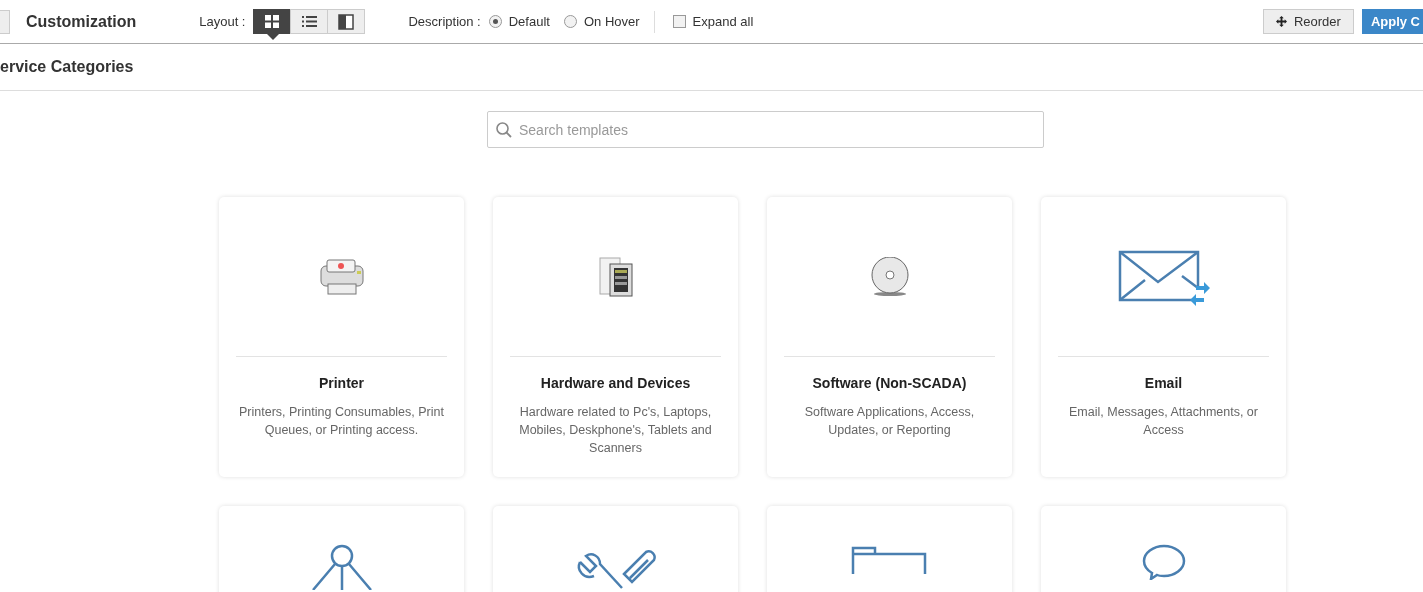 The image size is (1423, 592). I want to click on search-field: Search templates, so click(765, 129).